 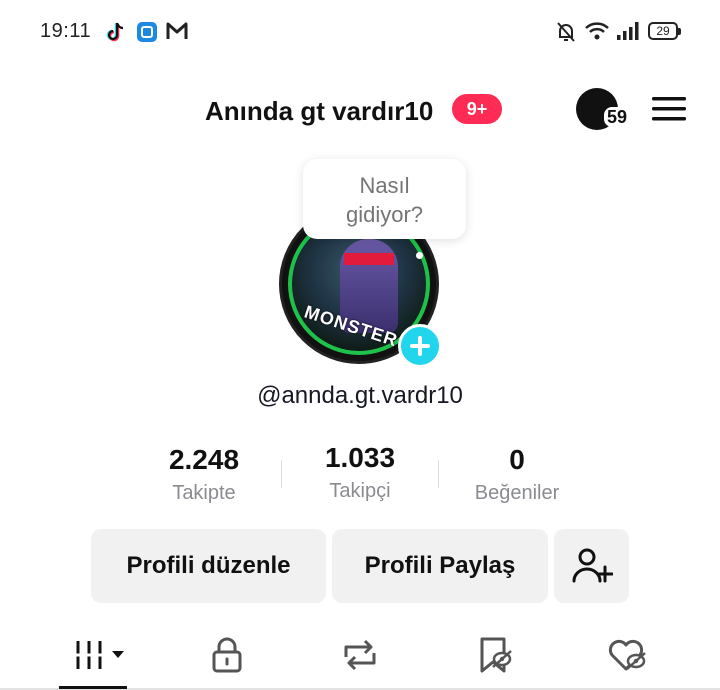 What do you see at coordinates (566, 32) in the screenshot?
I see `bell-muted-icon` at bounding box center [566, 32].